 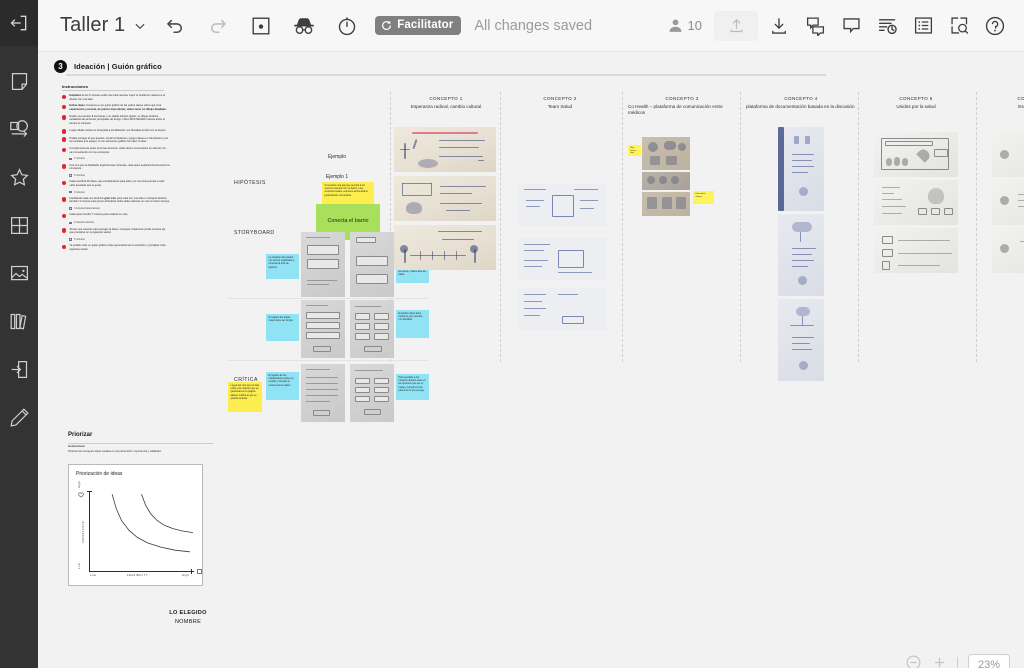 What do you see at coordinates (70, 223) in the screenshot?
I see `timer-box-icon` at bounding box center [70, 223].